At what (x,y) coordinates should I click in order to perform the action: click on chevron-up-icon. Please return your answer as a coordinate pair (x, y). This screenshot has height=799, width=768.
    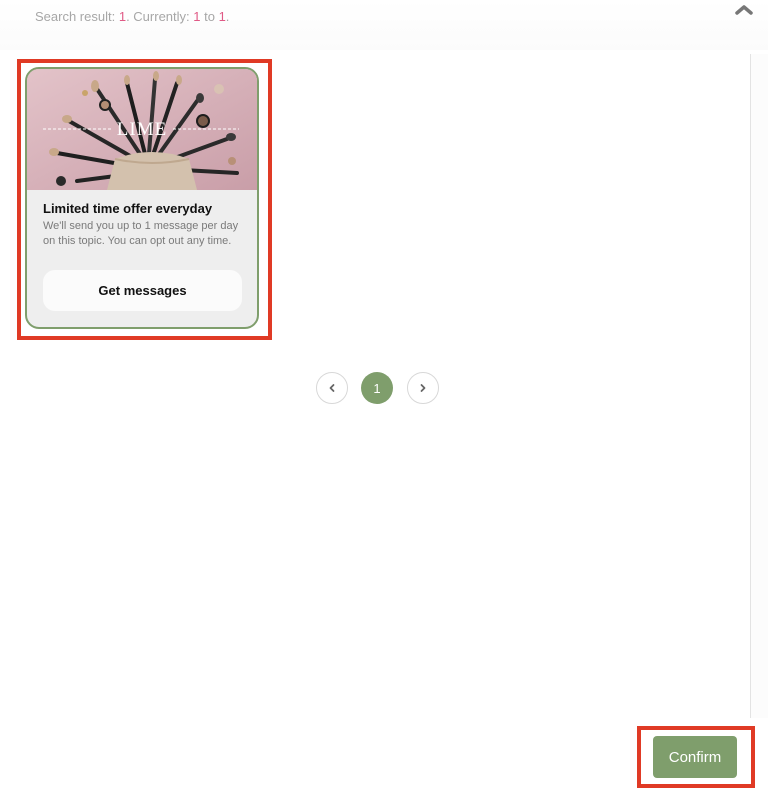
    Looking at the image, I should click on (744, 10).